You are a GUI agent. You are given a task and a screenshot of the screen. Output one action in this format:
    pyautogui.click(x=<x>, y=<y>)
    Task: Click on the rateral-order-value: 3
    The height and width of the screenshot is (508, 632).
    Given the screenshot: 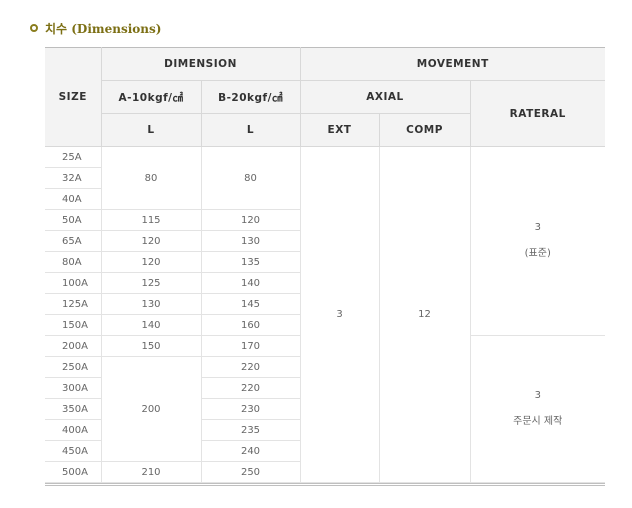 What is the action you would take?
    pyautogui.click(x=537, y=395)
    